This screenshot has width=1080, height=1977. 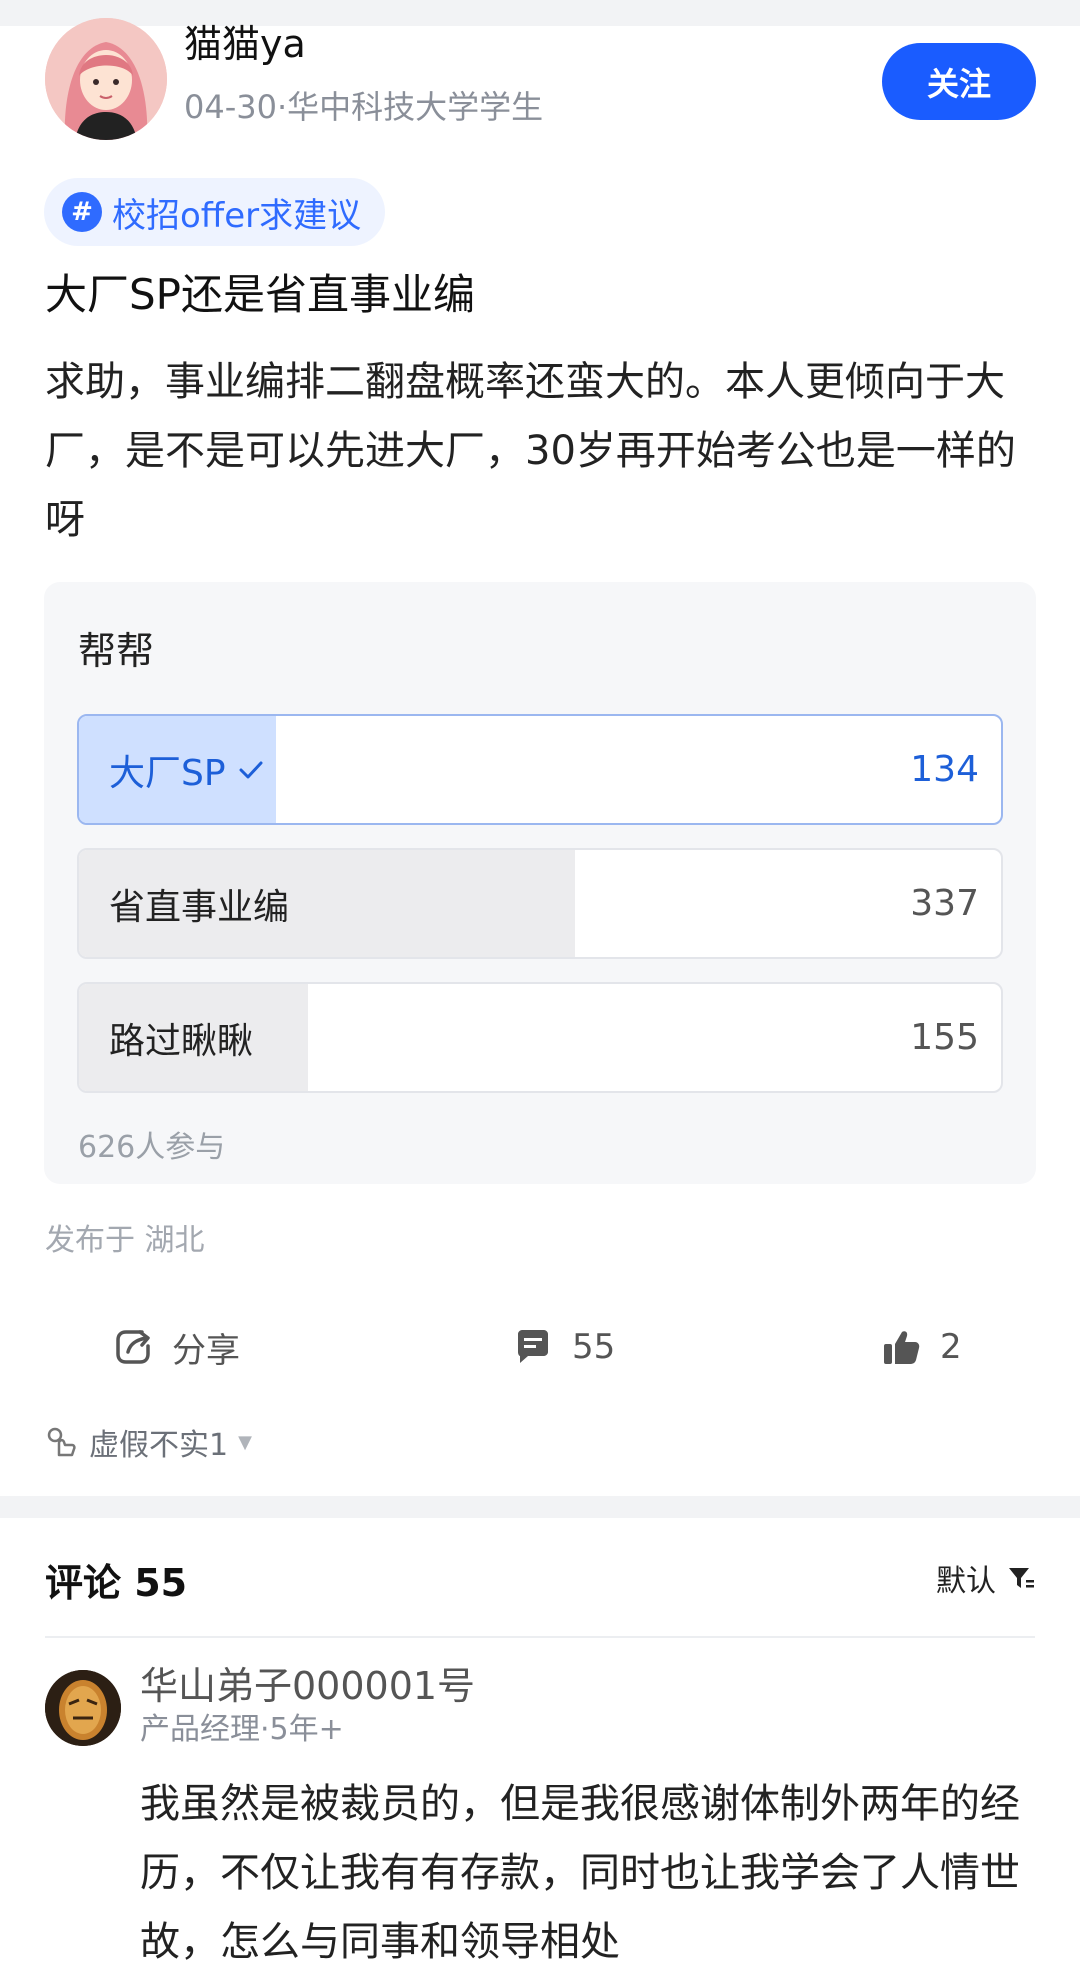 What do you see at coordinates (540, 13) in the screenshot?
I see `top-status-strip` at bounding box center [540, 13].